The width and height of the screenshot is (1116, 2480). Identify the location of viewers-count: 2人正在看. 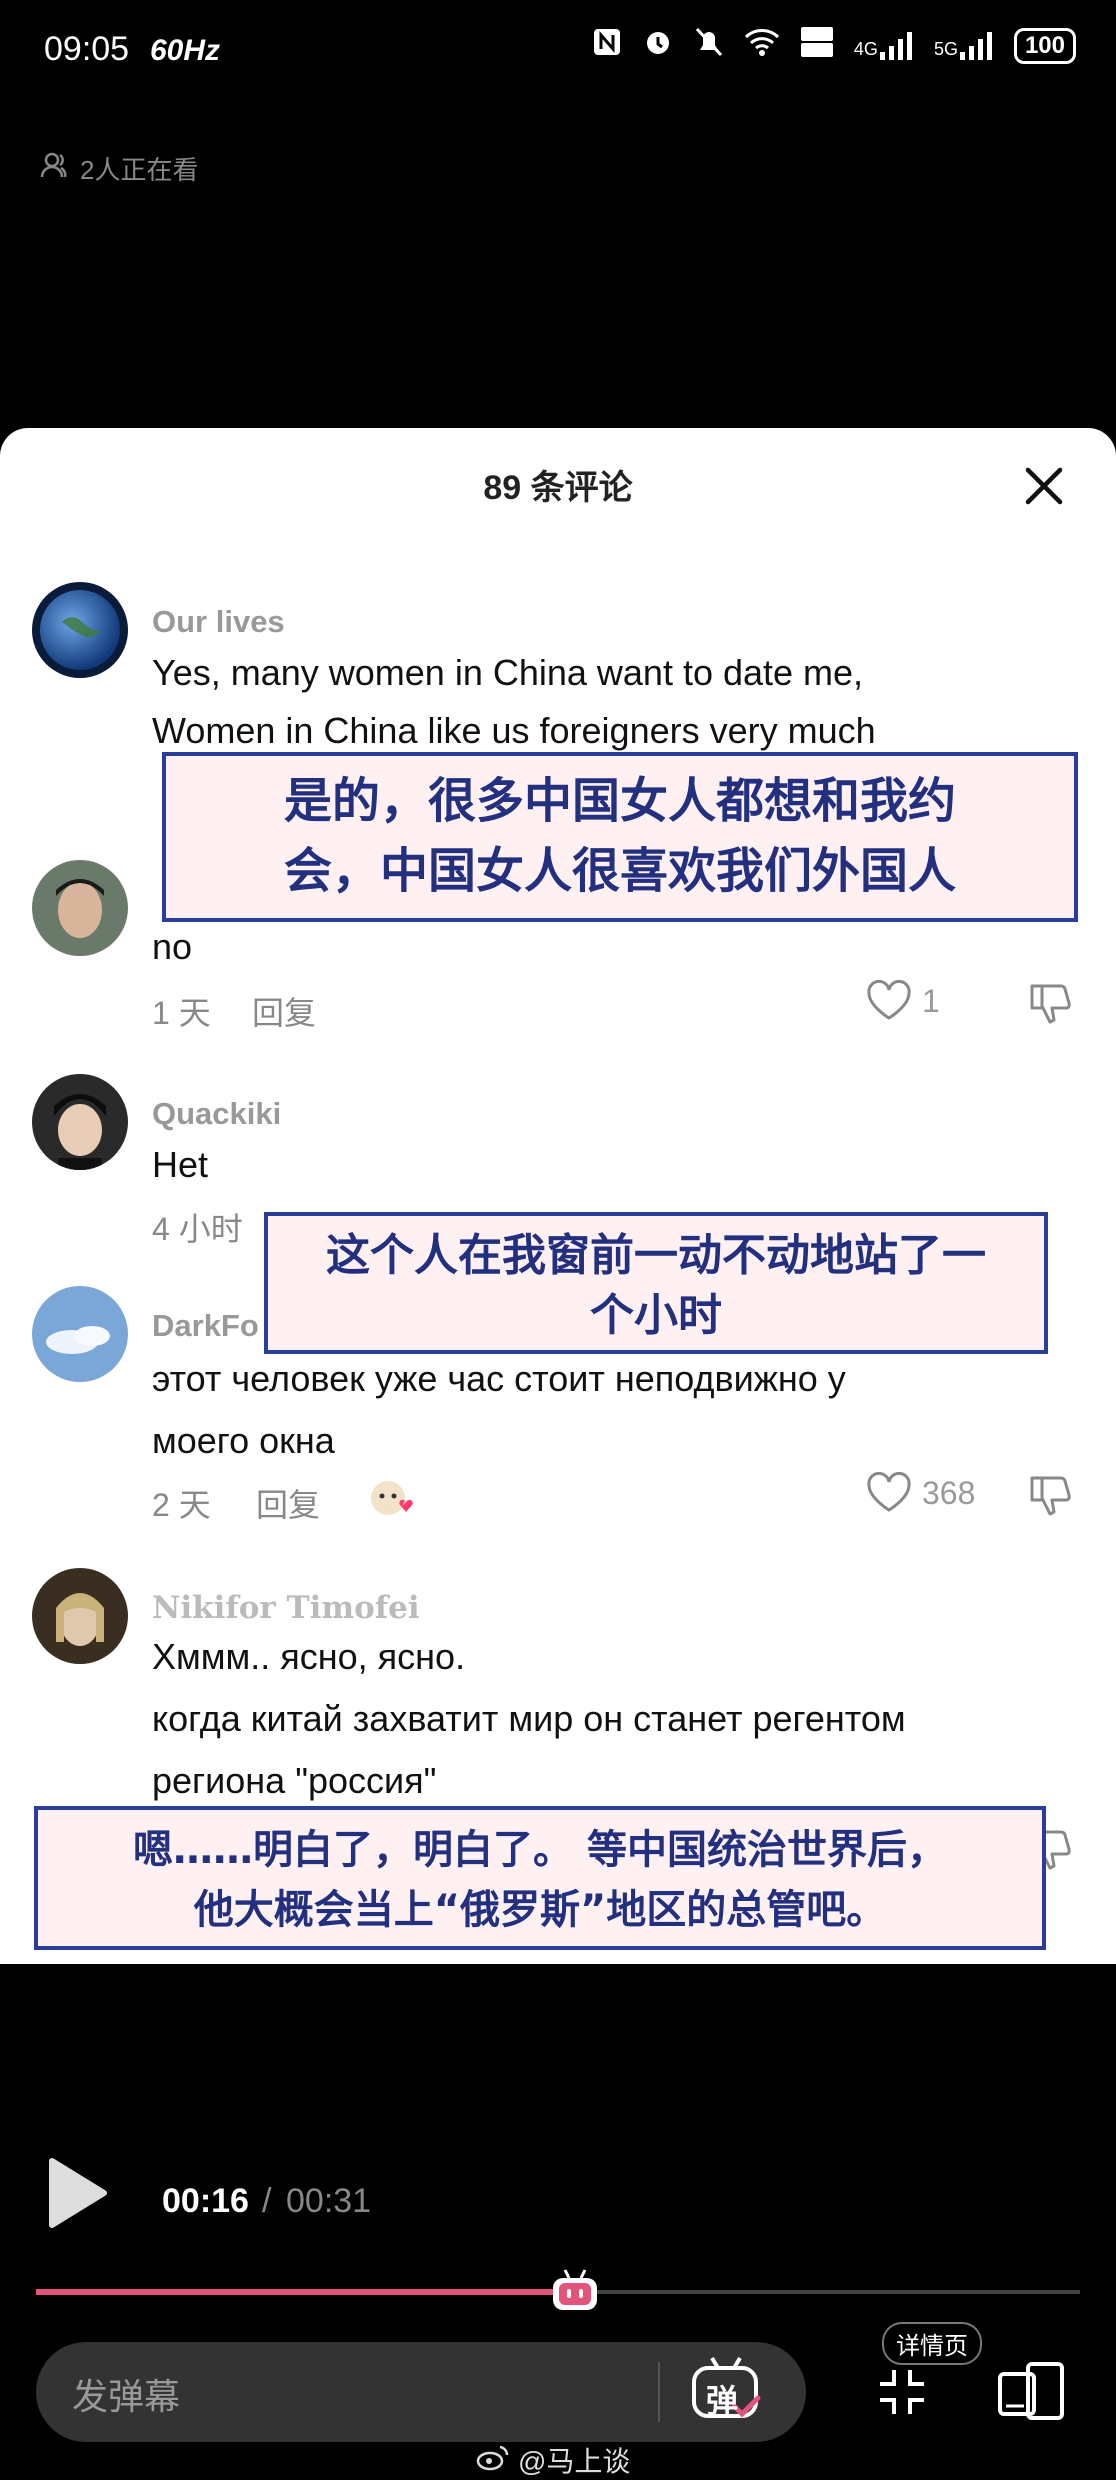
(119, 168).